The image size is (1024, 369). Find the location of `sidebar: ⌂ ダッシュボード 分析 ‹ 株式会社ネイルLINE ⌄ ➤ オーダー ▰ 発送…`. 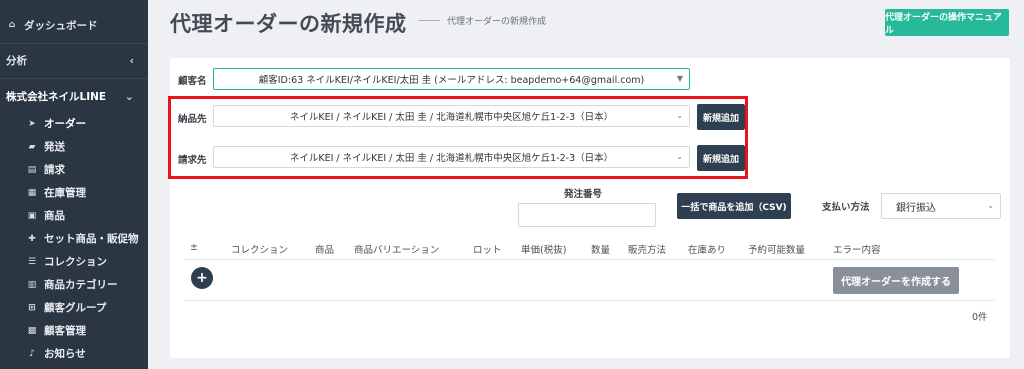

sidebar: ⌂ ダッシュボード 分析 ‹ 株式会社ネイルLINE ⌄ ➤ オーダー ▰ 発送… is located at coordinates (74, 184).